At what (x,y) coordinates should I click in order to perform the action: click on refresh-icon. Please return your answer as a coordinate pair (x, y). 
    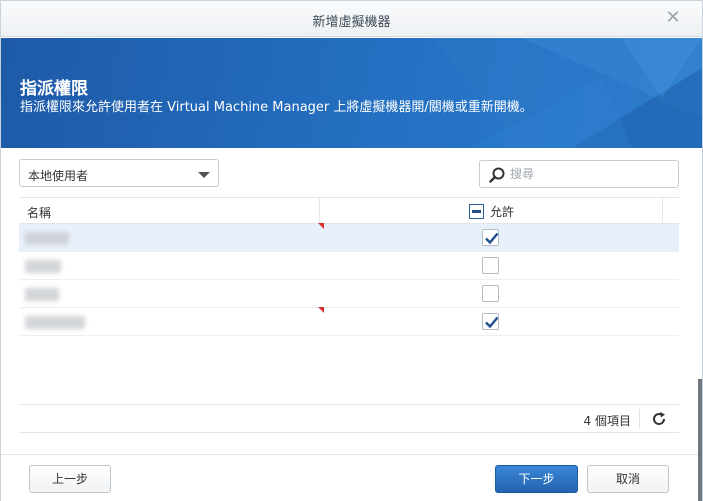
    Looking at the image, I should click on (659, 419).